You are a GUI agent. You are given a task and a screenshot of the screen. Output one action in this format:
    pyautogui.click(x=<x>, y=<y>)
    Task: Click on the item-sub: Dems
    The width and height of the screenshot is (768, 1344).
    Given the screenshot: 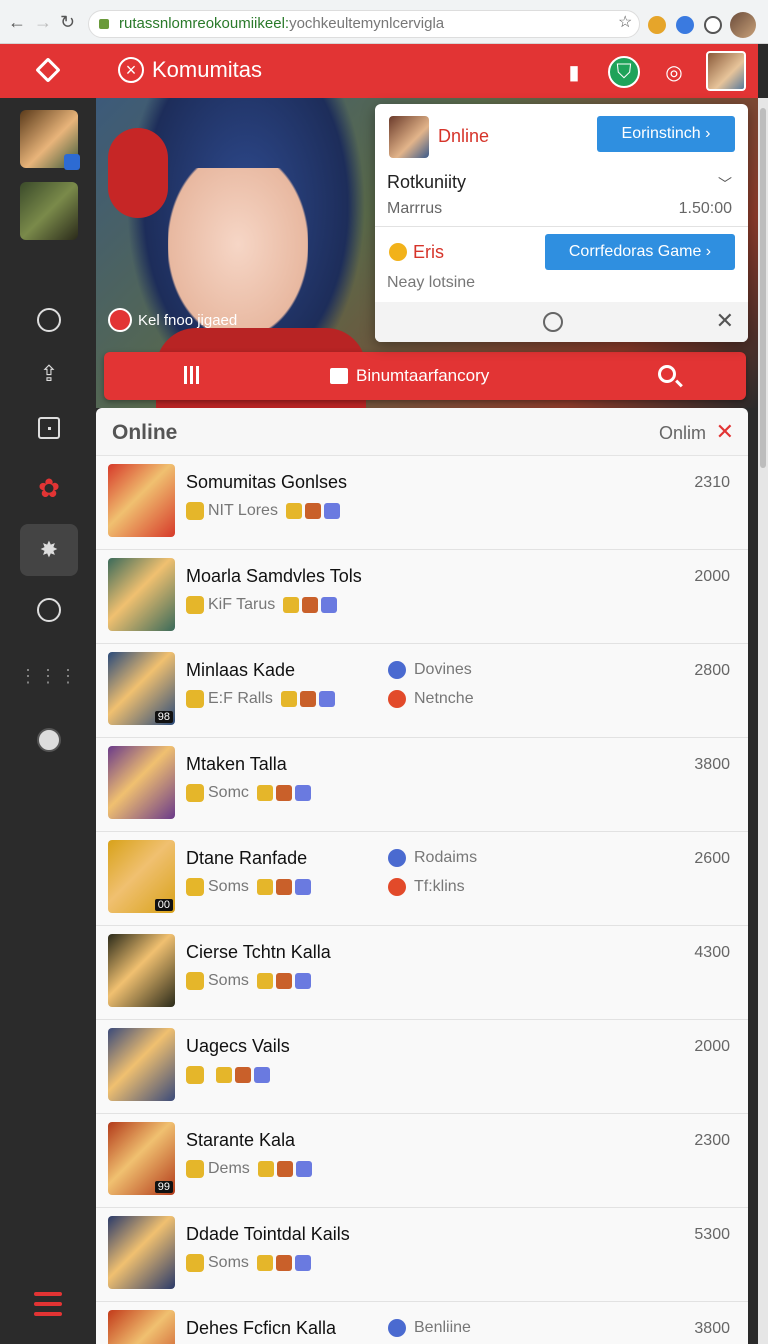 What is the action you would take?
    pyautogui.click(x=249, y=1169)
    